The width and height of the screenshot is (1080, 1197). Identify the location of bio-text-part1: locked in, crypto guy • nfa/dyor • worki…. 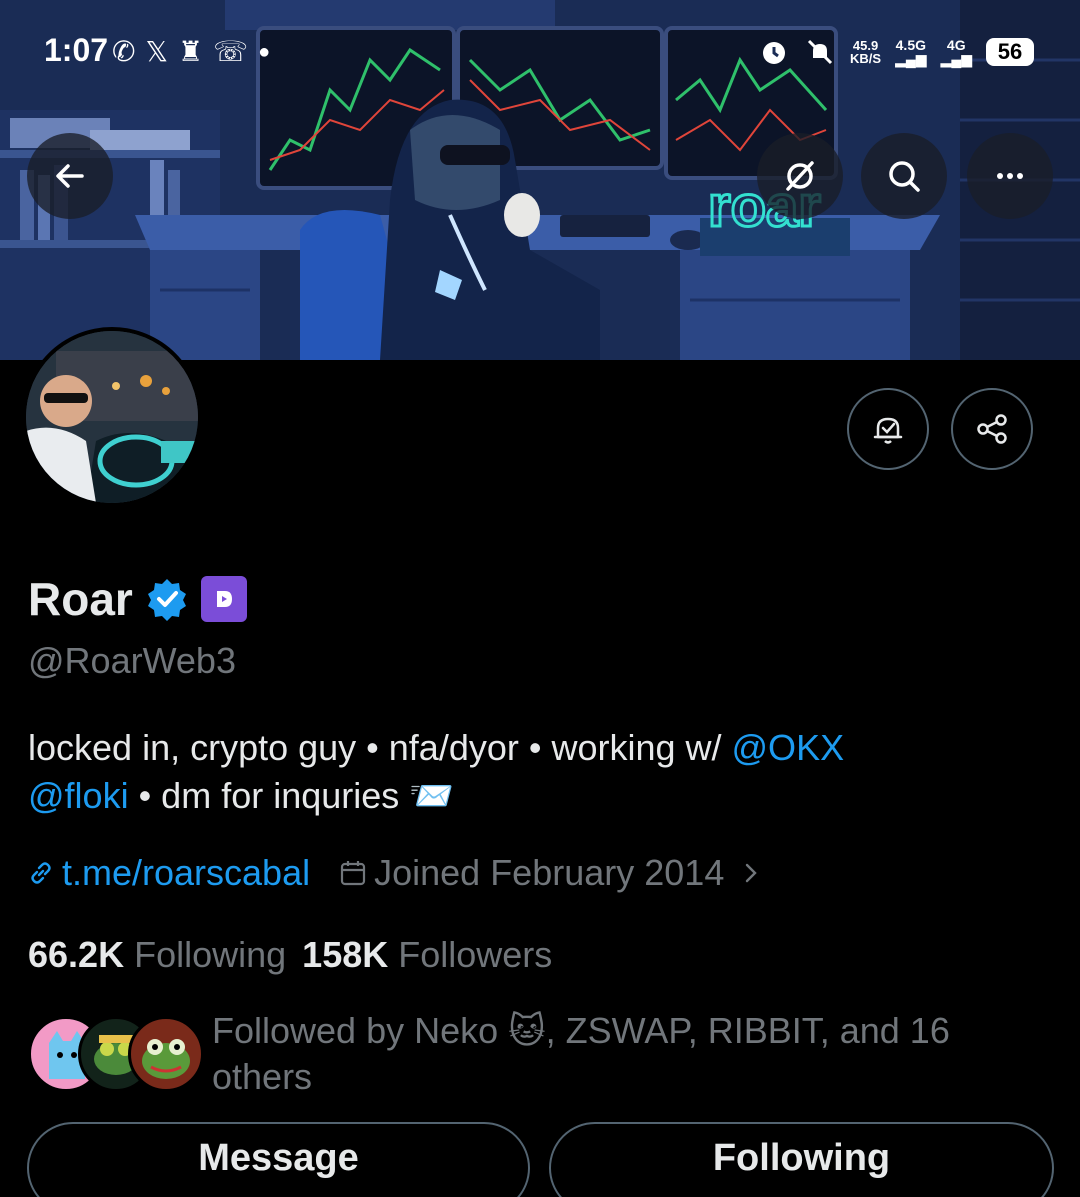
(380, 747).